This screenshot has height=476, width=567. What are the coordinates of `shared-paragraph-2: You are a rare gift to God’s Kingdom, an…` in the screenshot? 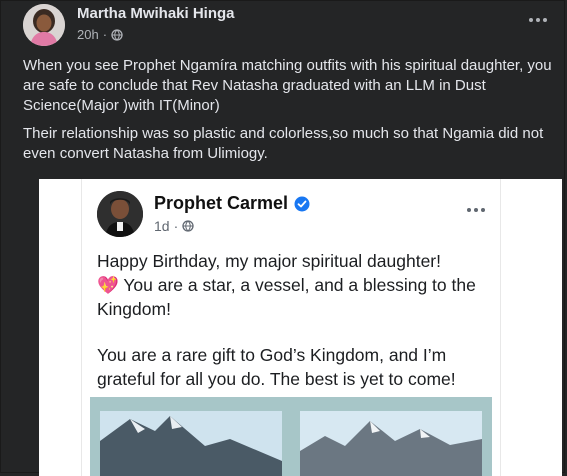 It's located at (276, 367).